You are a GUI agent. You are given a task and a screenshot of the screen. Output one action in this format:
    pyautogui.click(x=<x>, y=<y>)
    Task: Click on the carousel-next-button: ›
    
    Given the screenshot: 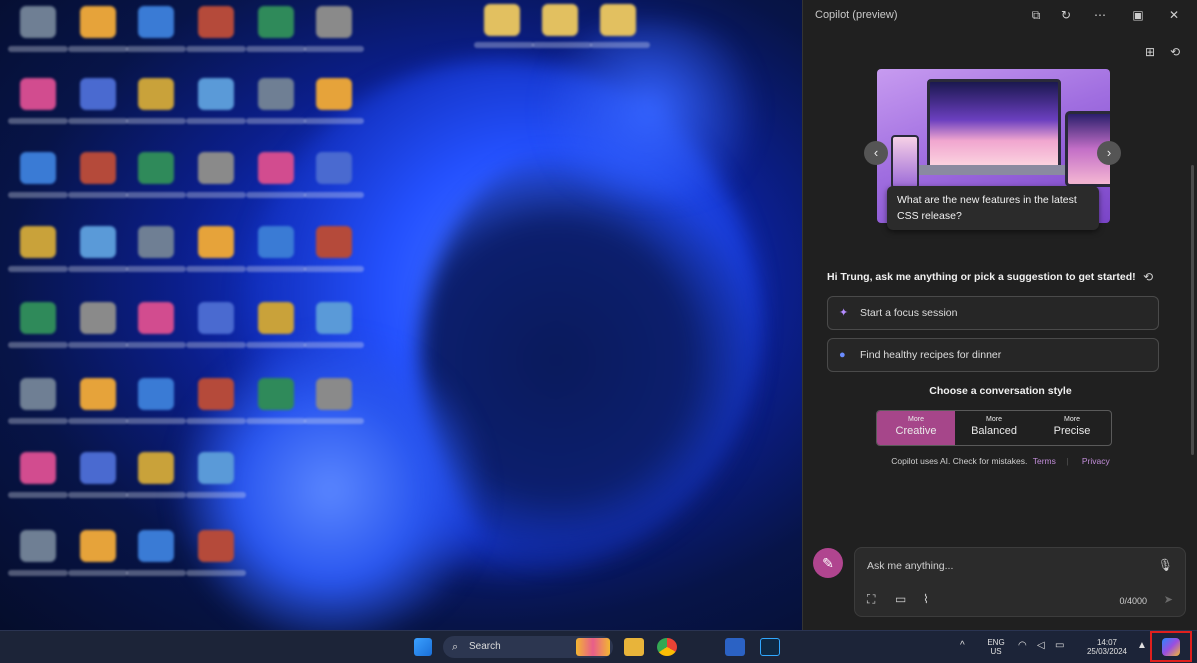 What is the action you would take?
    pyautogui.click(x=1109, y=153)
    